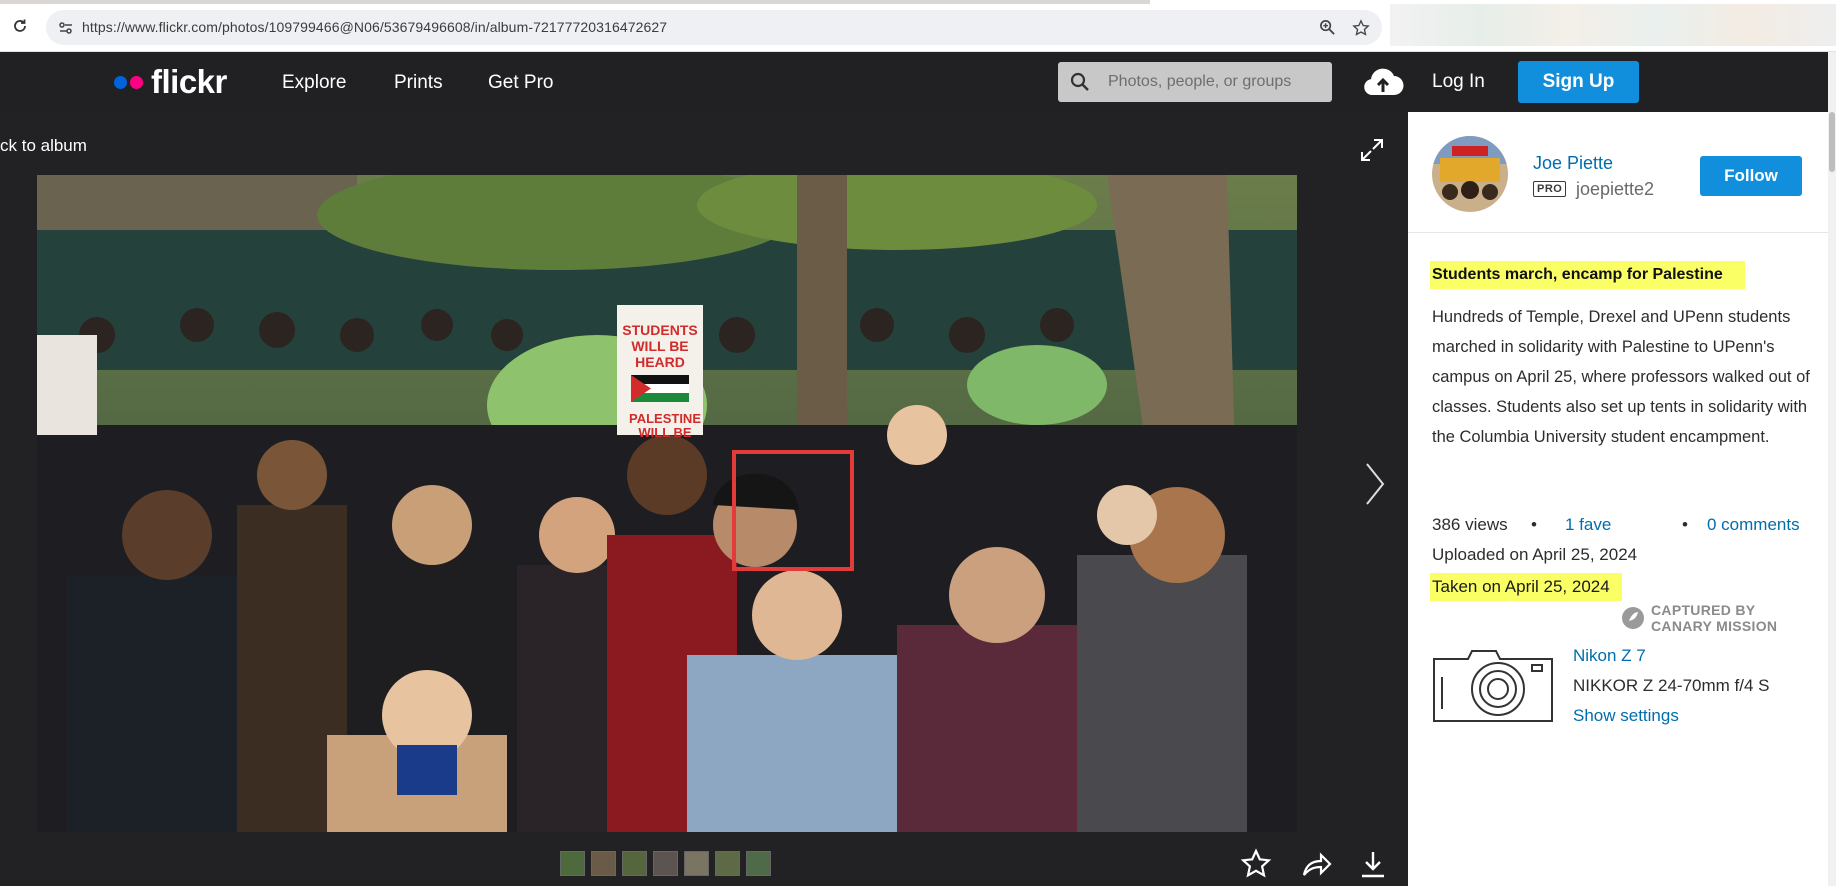  What do you see at coordinates (1550, 189) in the screenshot?
I see `pro-badge: PRO` at bounding box center [1550, 189].